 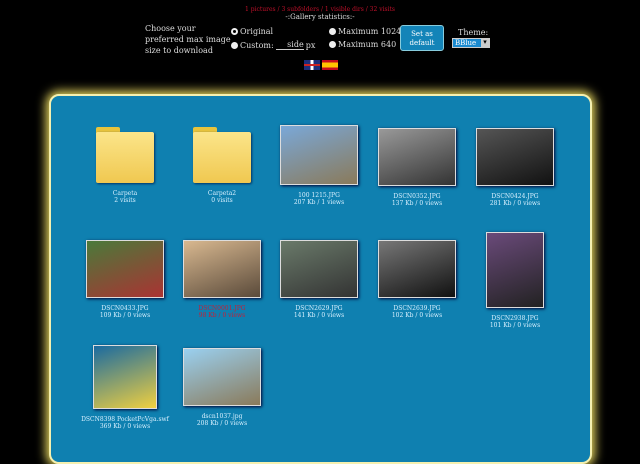 I want to click on item-caption: Carpeta2 0 visits, so click(x=222, y=197).